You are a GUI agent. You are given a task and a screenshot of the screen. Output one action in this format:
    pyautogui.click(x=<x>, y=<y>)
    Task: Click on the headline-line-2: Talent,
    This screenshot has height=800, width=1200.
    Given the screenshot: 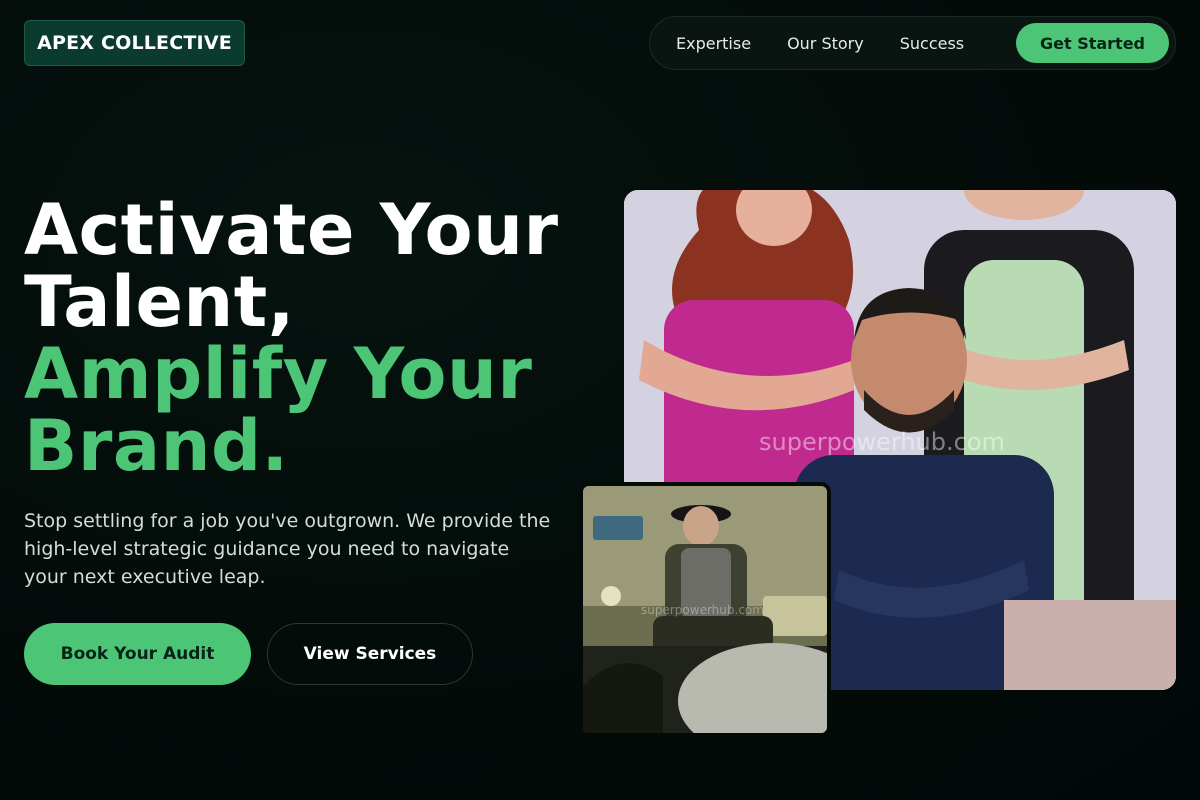 What is the action you would take?
    pyautogui.click(x=159, y=302)
    